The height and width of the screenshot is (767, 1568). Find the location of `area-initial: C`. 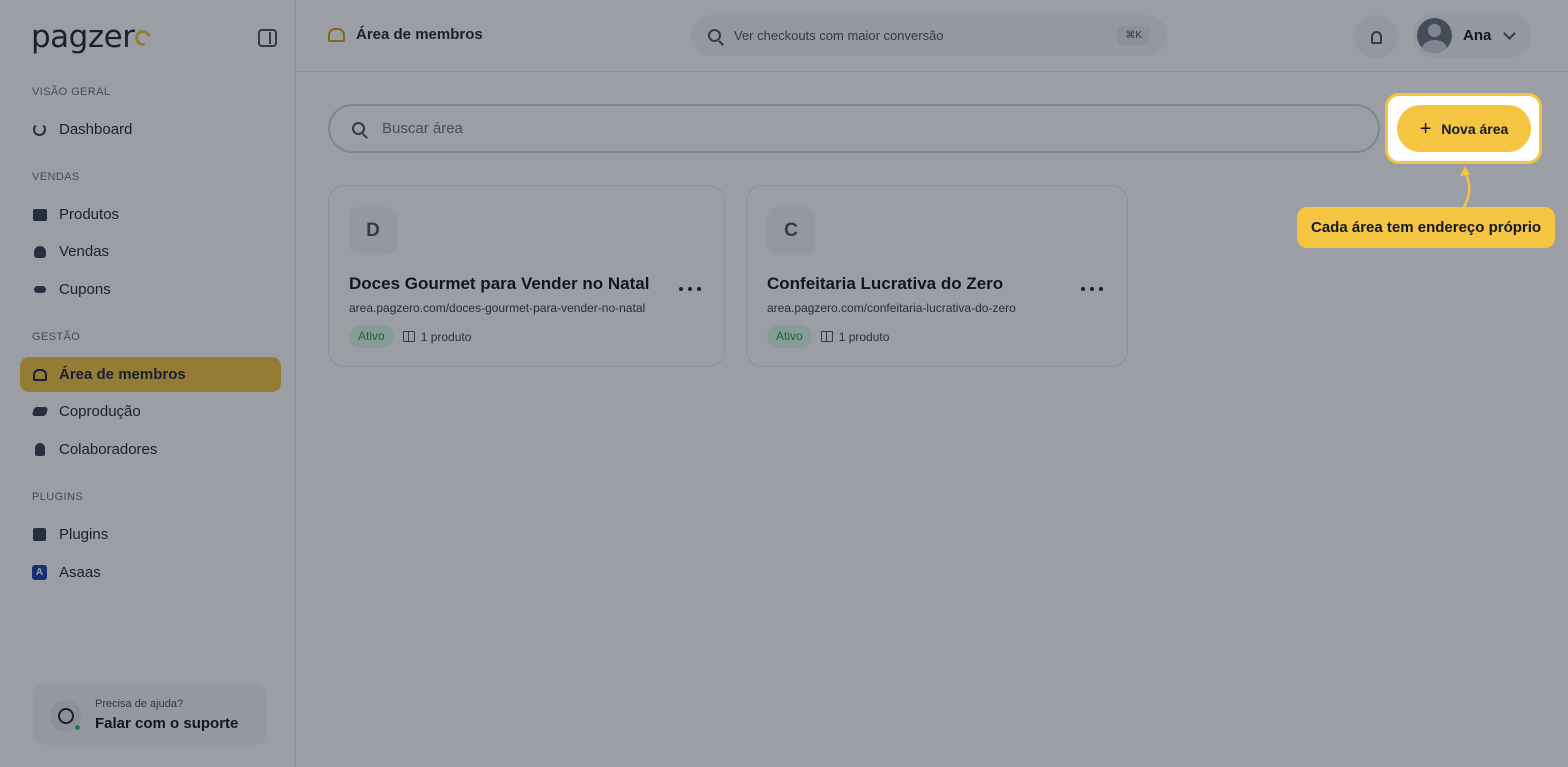

area-initial: C is located at coordinates (791, 231).